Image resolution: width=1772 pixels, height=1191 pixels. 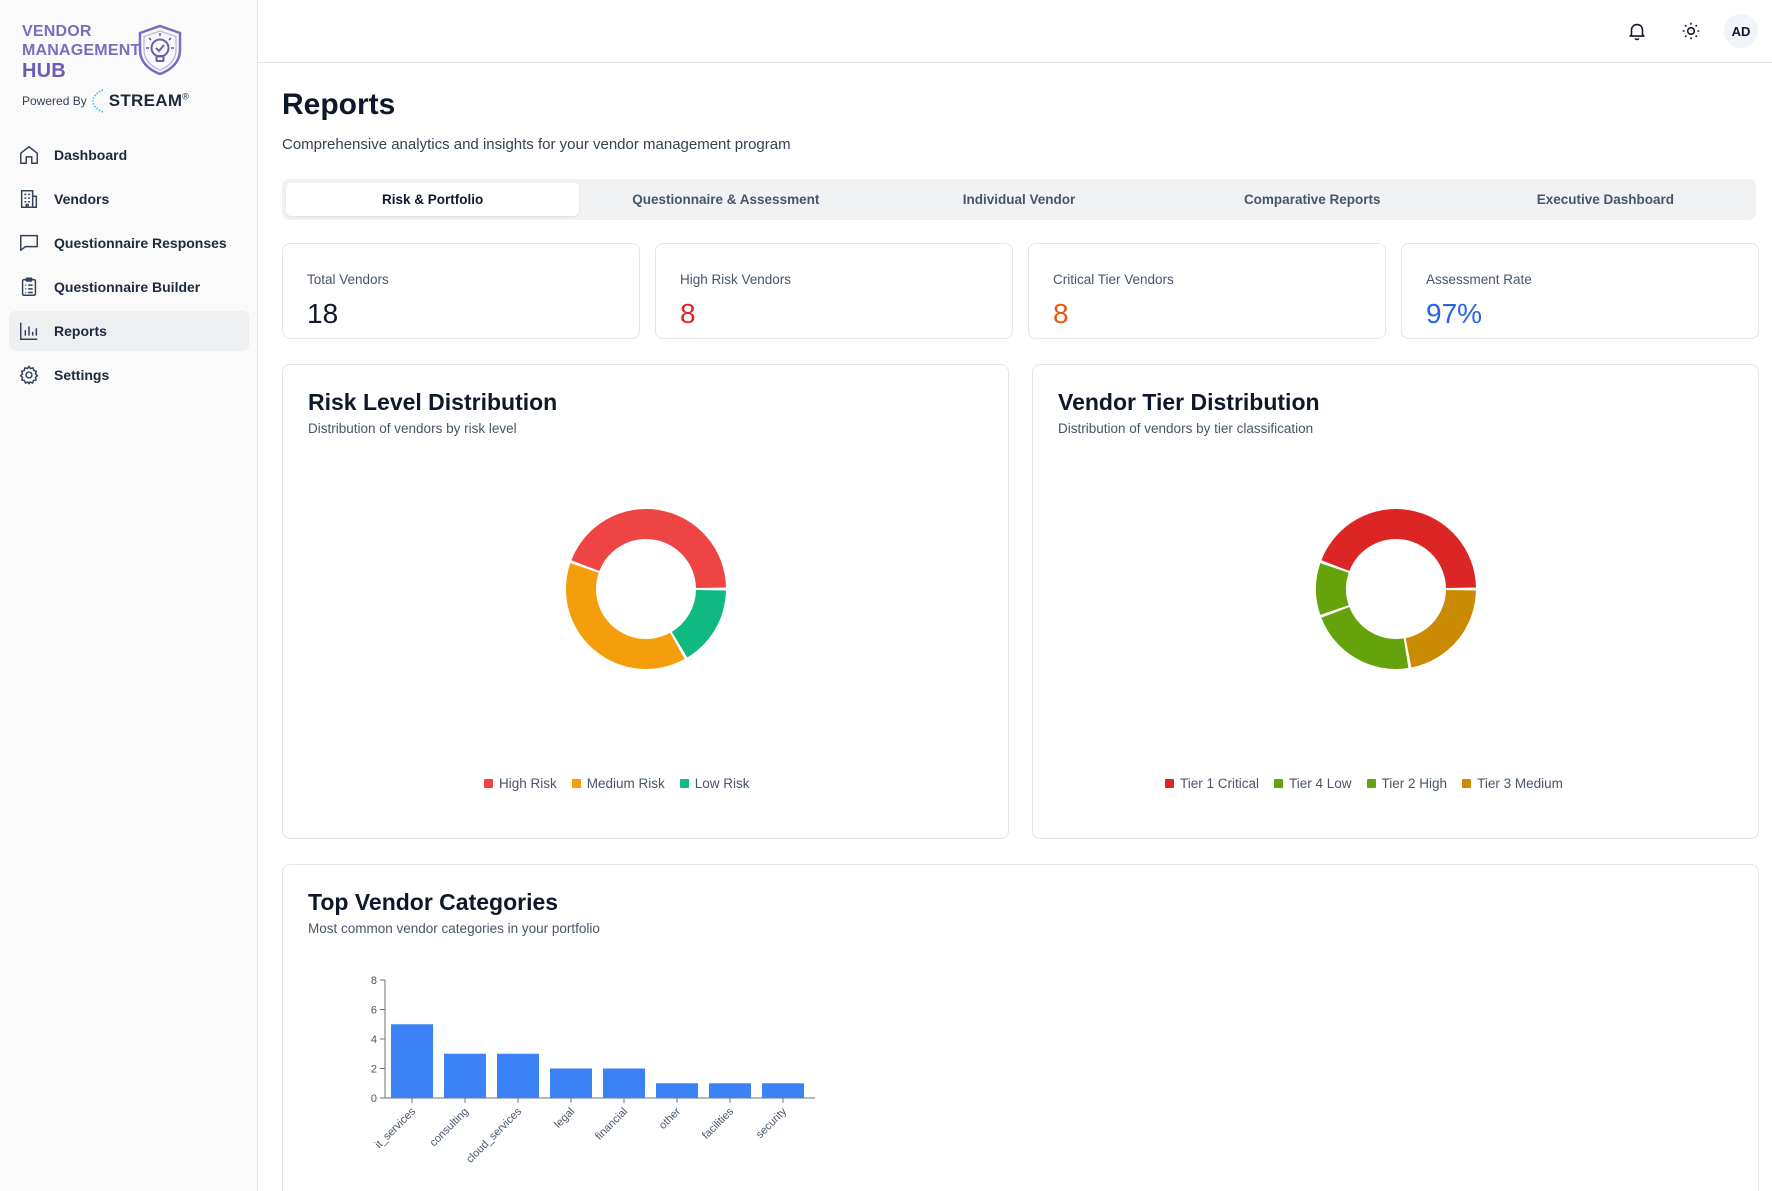 What do you see at coordinates (29, 243) in the screenshot?
I see `message-square-icon` at bounding box center [29, 243].